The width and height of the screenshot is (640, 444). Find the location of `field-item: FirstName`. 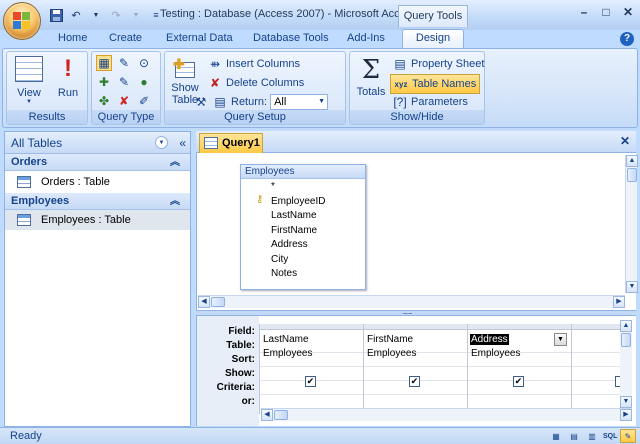

field-item: FirstName is located at coordinates (294, 230).